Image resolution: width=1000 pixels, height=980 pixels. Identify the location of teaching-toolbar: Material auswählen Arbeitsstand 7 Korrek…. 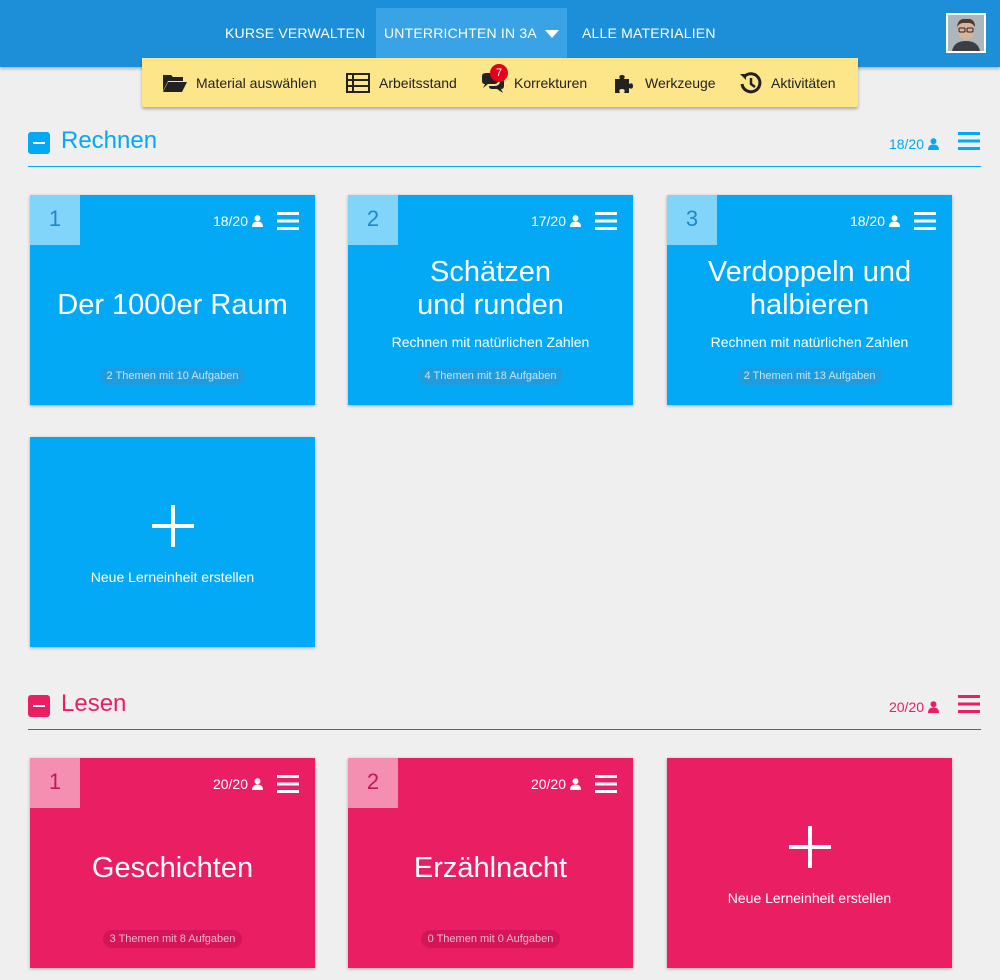
(500, 82).